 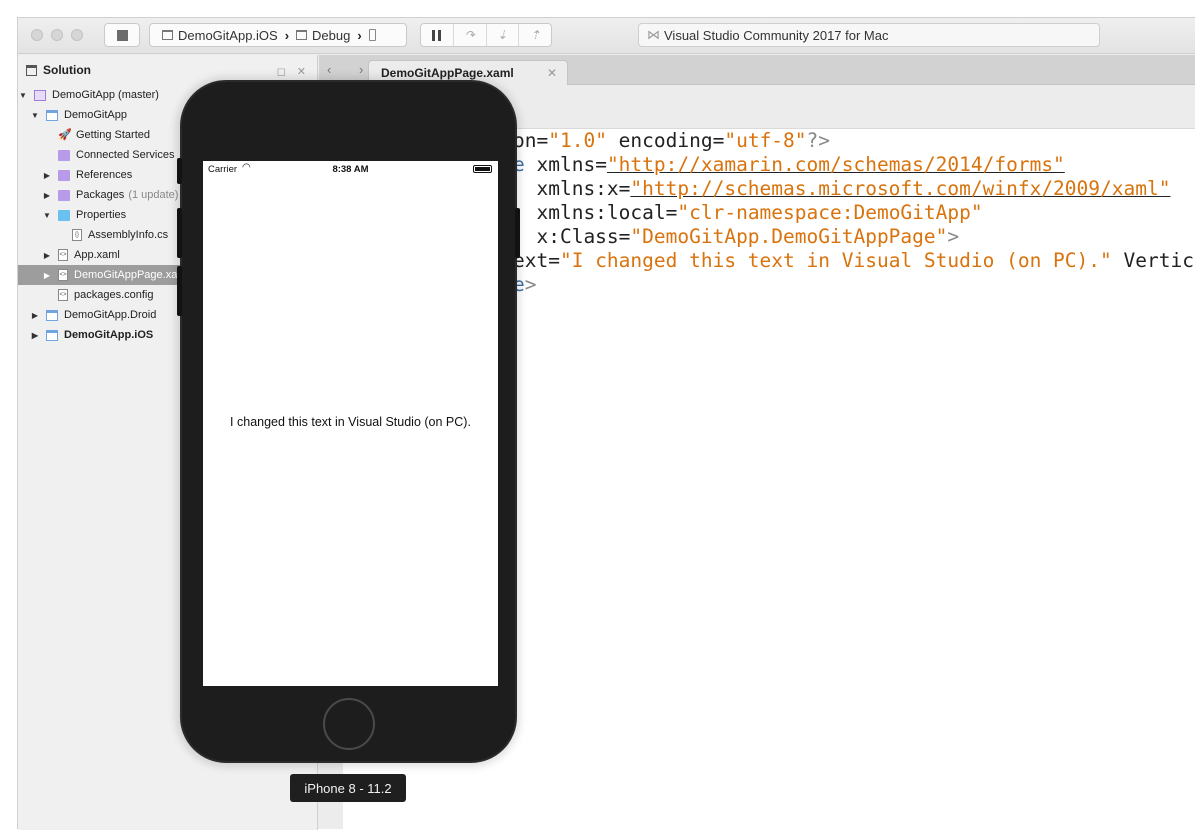 I want to click on status-bar: ⋈ Visual Studio Community 2017 for Mac, so click(x=869, y=35).